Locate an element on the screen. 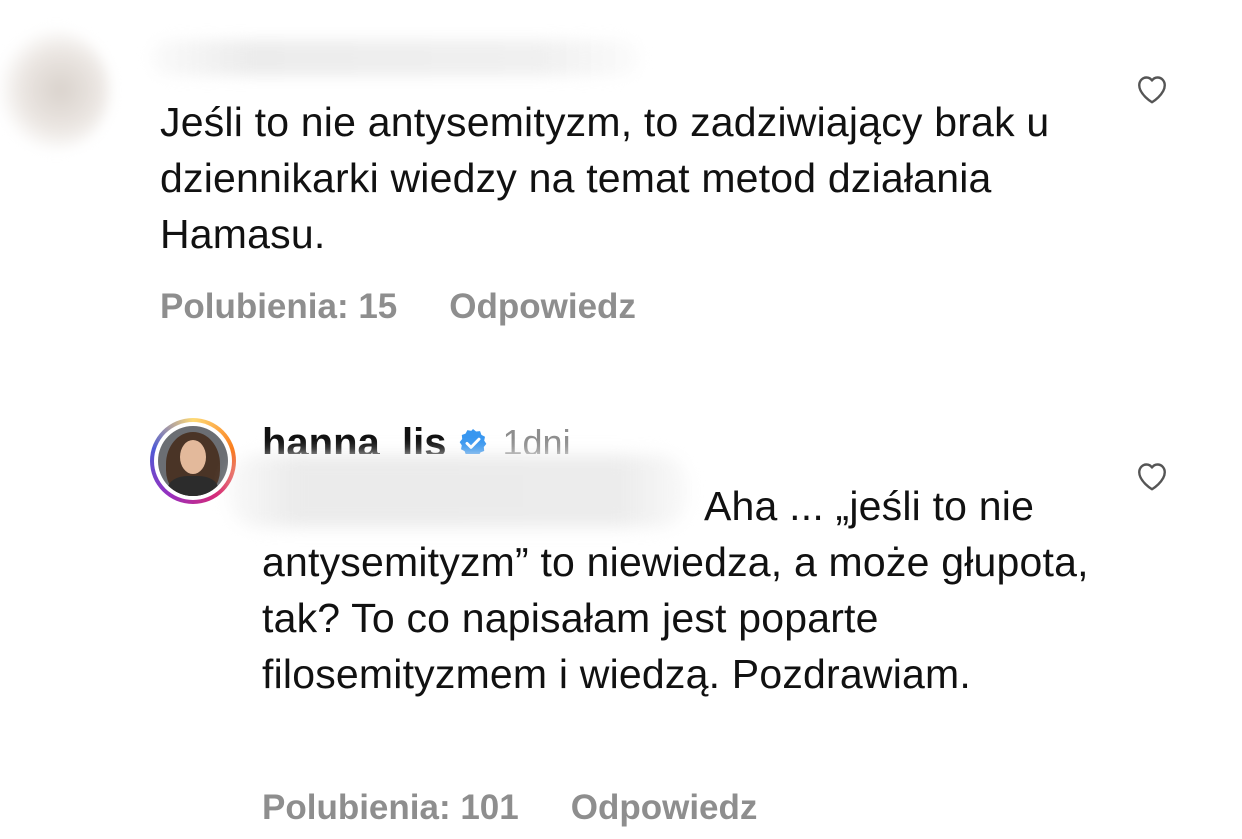  heart-outline-icon is located at coordinates (1152, 477).